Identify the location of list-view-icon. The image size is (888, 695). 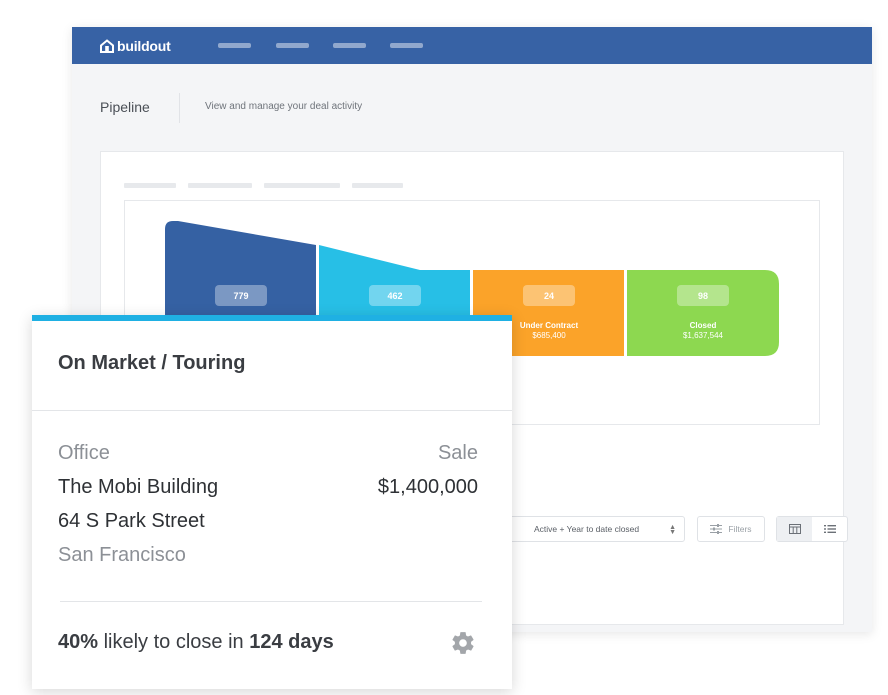
(829, 529).